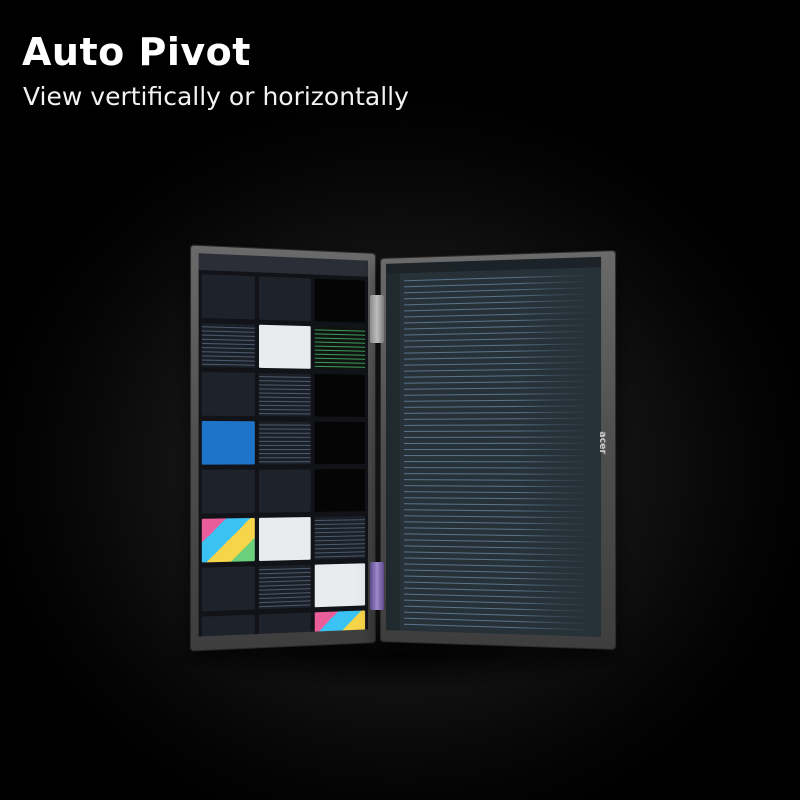 This screenshot has height=800, width=800. What do you see at coordinates (392, 452) in the screenshot?
I see `editor-gutter` at bounding box center [392, 452].